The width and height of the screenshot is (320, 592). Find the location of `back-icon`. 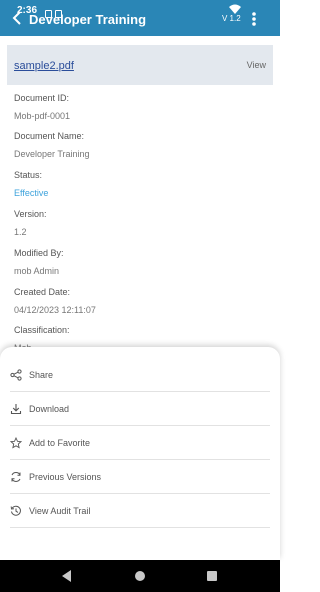

back-icon is located at coordinates (17, 18).